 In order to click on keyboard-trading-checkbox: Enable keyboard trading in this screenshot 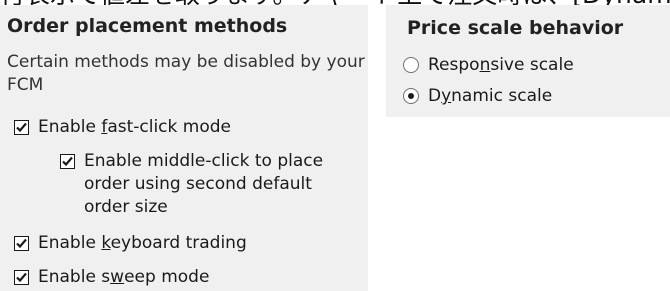, I will do `click(130, 243)`.